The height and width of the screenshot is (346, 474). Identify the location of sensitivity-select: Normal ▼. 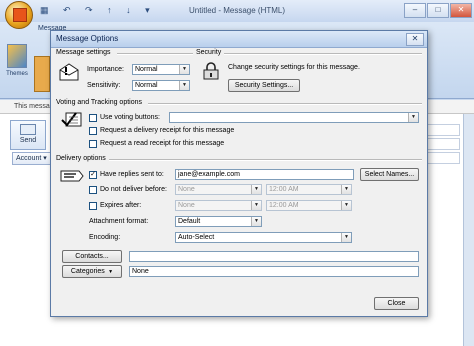
(161, 85).